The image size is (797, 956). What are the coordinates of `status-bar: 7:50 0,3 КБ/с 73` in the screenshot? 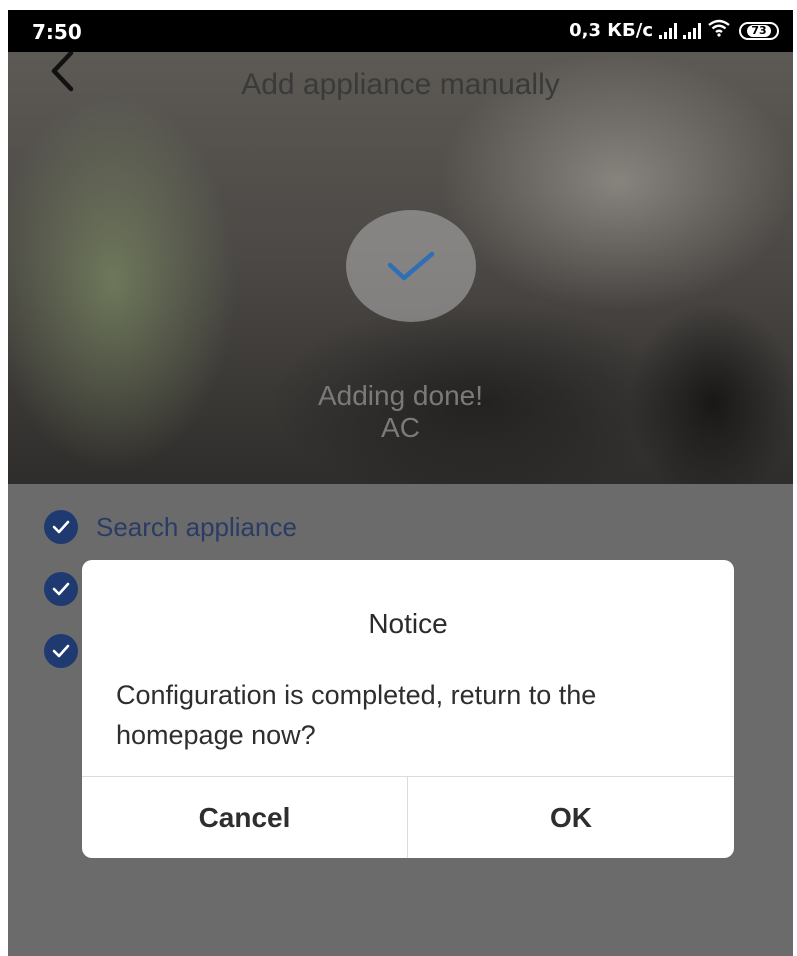 It's located at (400, 31).